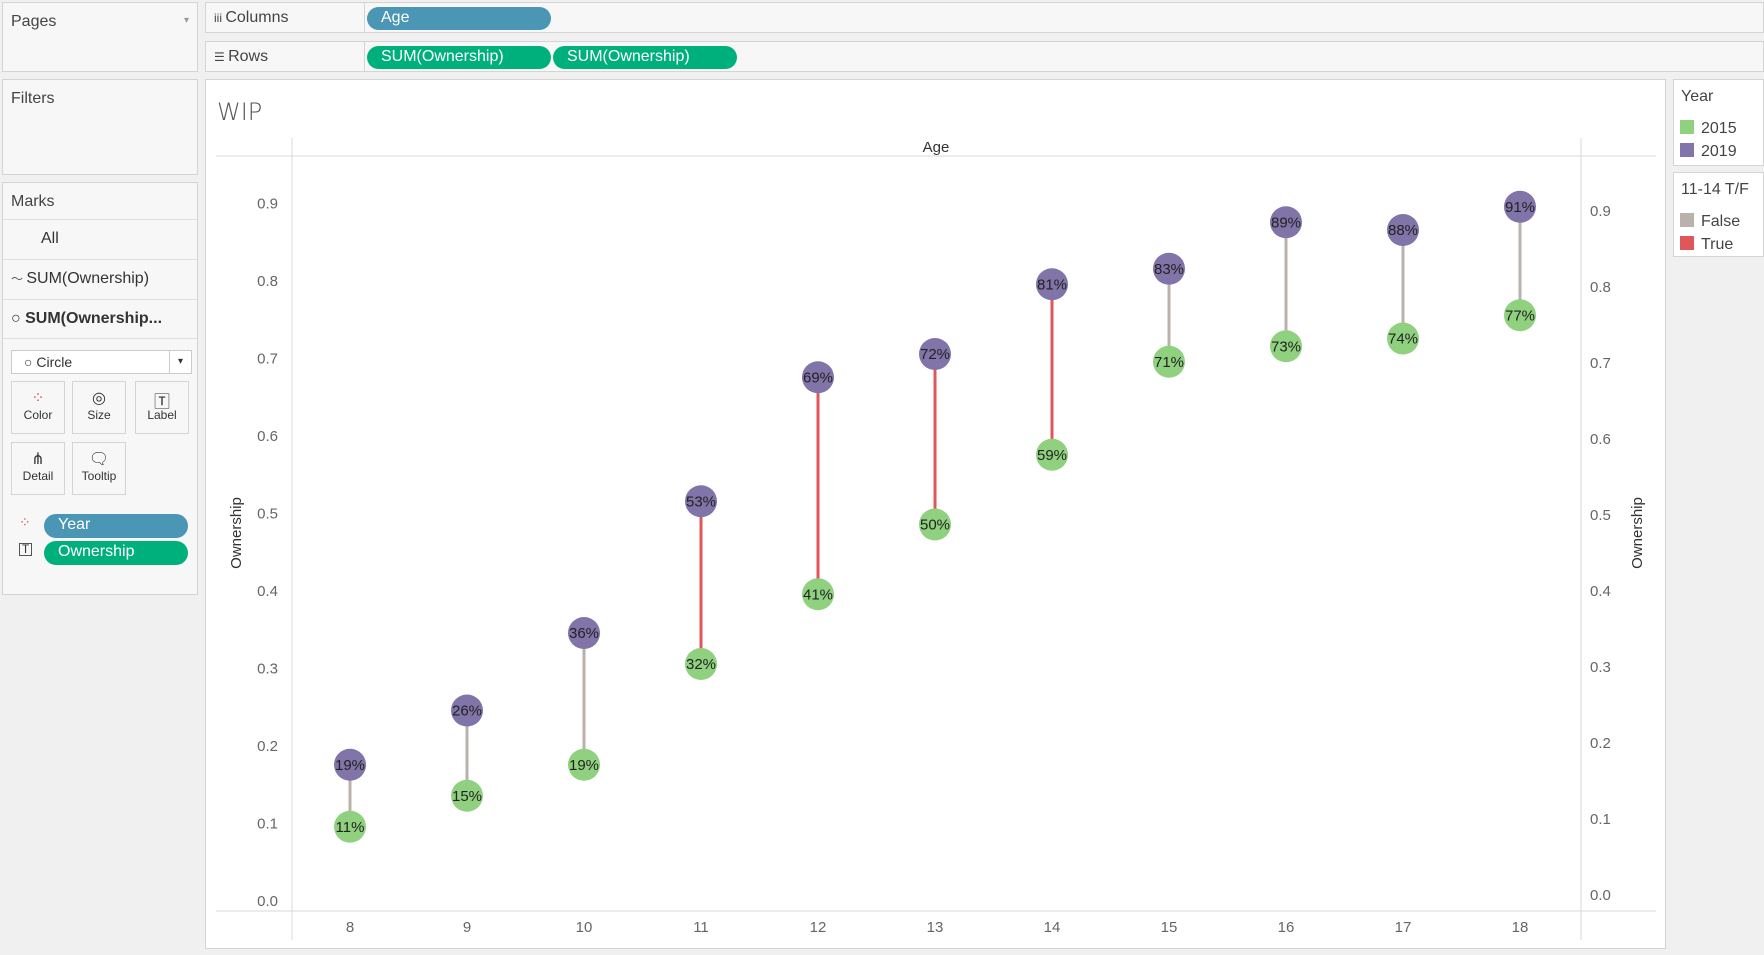 The height and width of the screenshot is (955, 1764). What do you see at coordinates (701, 664) in the screenshot?
I see `data-label: 32%` at bounding box center [701, 664].